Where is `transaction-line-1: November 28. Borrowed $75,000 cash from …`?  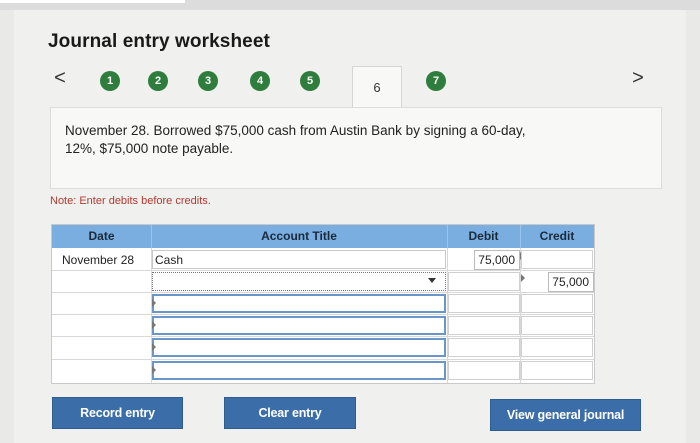
transaction-line-1: November 28. Borrowed $75,000 cash from … is located at coordinates (295, 130).